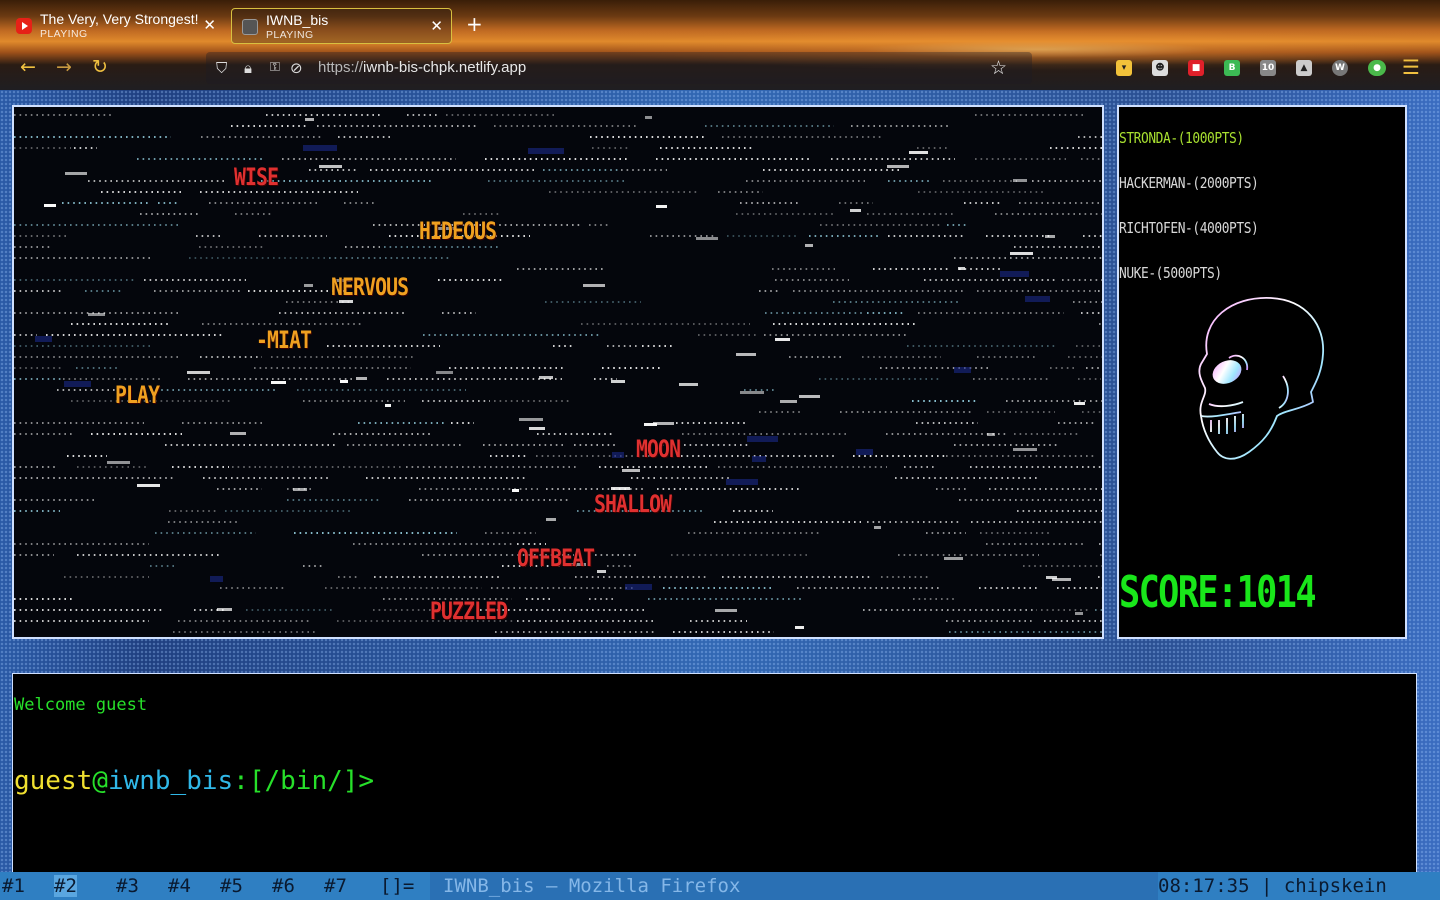 Image resolution: width=1440 pixels, height=900 pixels. I want to click on workspace-1: #1, so click(13, 886).